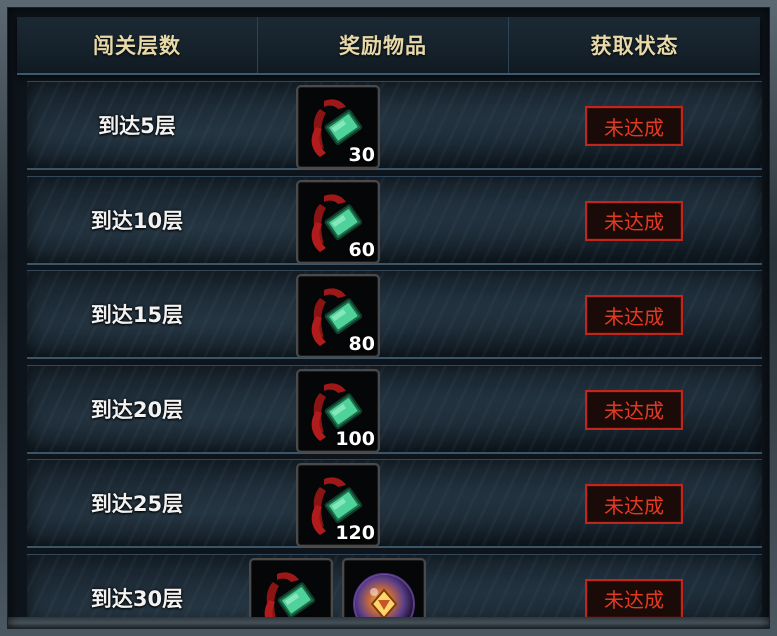  Describe the element at coordinates (394, 125) in the screenshot. I see `table-row: 到达5层 30 未达成` at that location.